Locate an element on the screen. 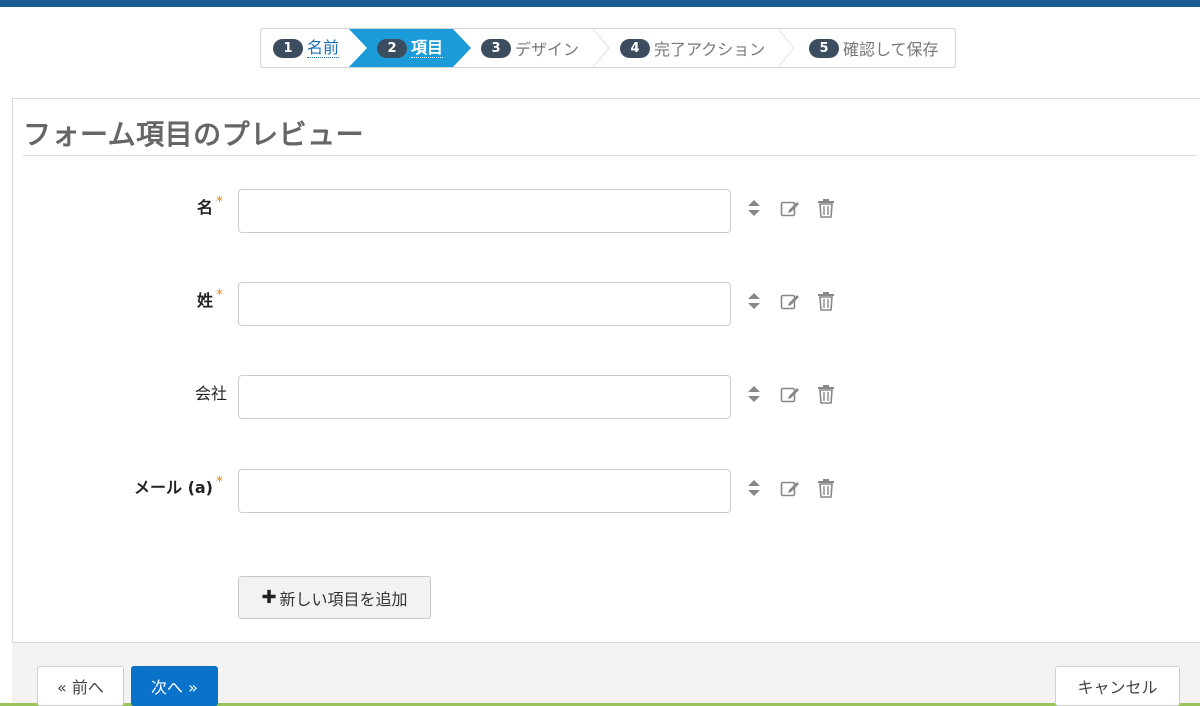 The height and width of the screenshot is (706, 1200). form-field-row: 名 * is located at coordinates (463, 211).